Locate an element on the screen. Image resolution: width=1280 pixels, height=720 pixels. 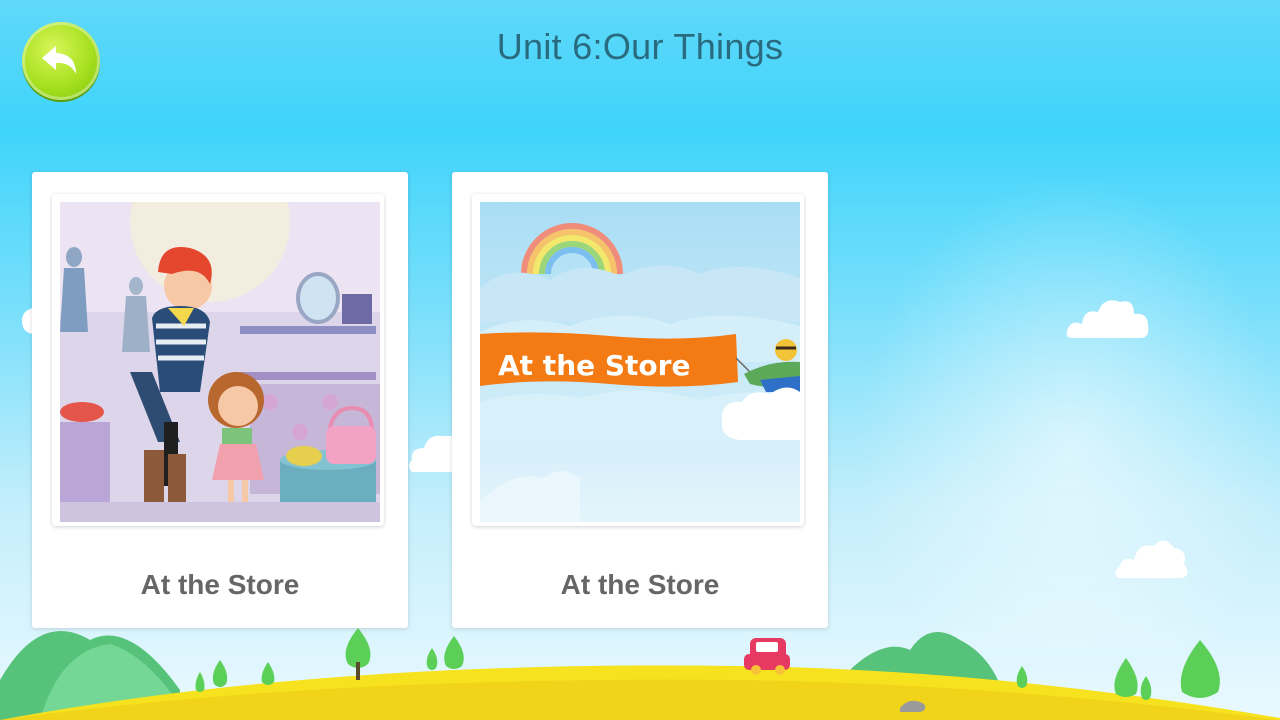
car-decoration is located at coordinates (767, 656).